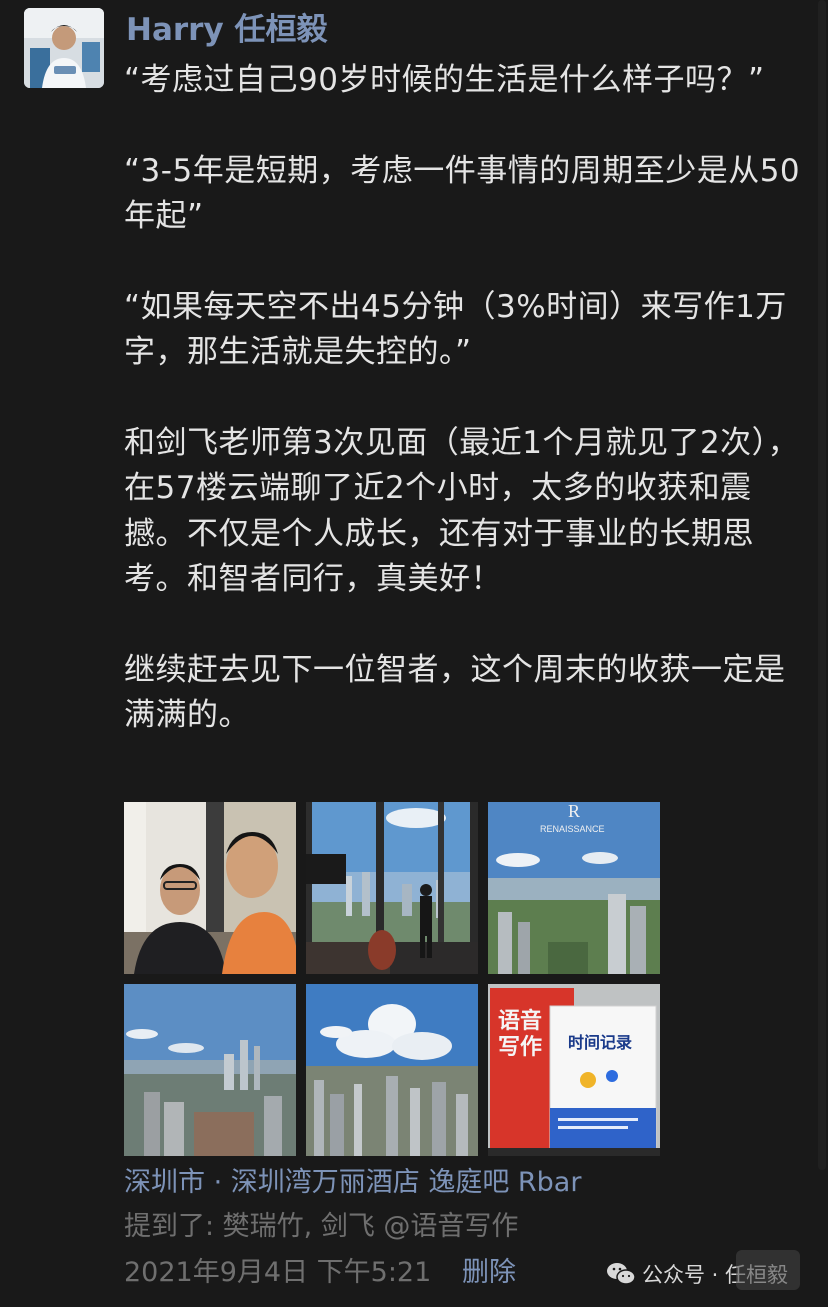 The height and width of the screenshot is (1307, 828). Describe the element at coordinates (455, 692) in the screenshot. I see `post-paragraph: 继续赶去见下一位智者，这个周末的收获一定是满满的。` at that location.